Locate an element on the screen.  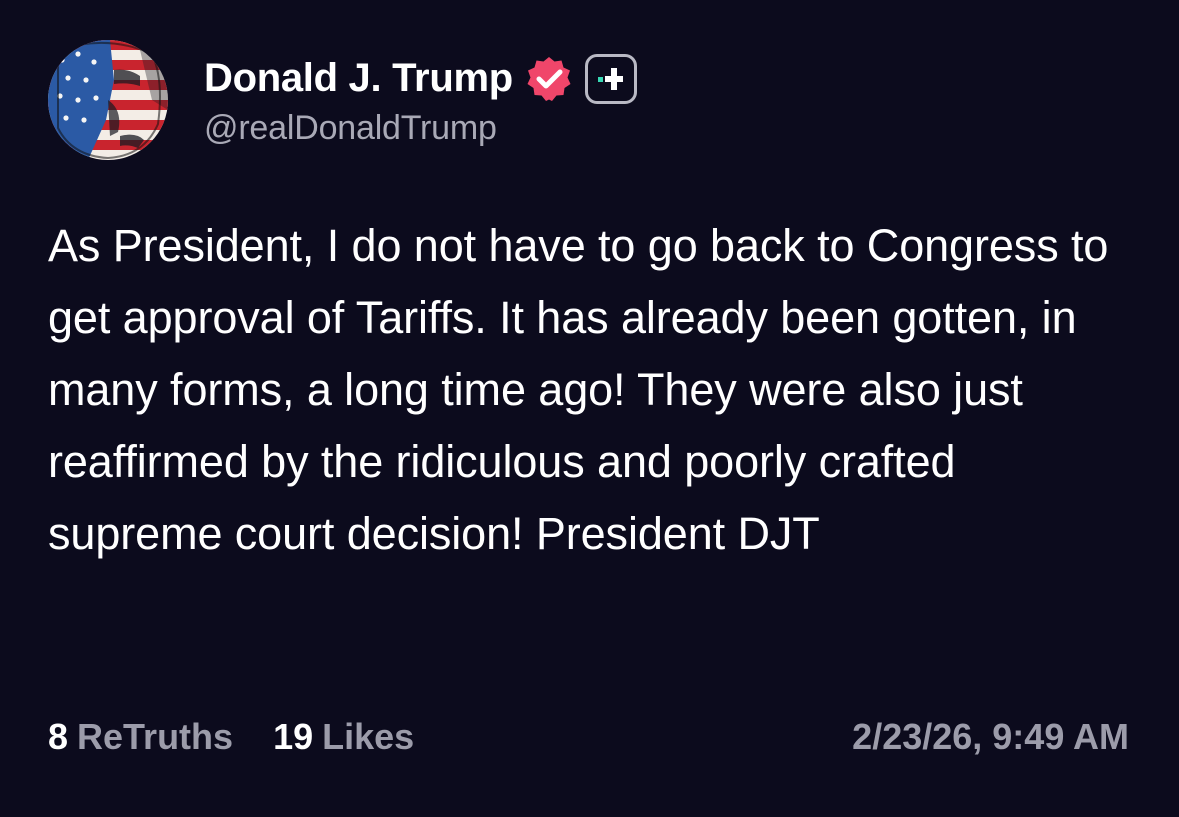
author-display-name: Donald J. Trump is located at coordinates (358, 78).